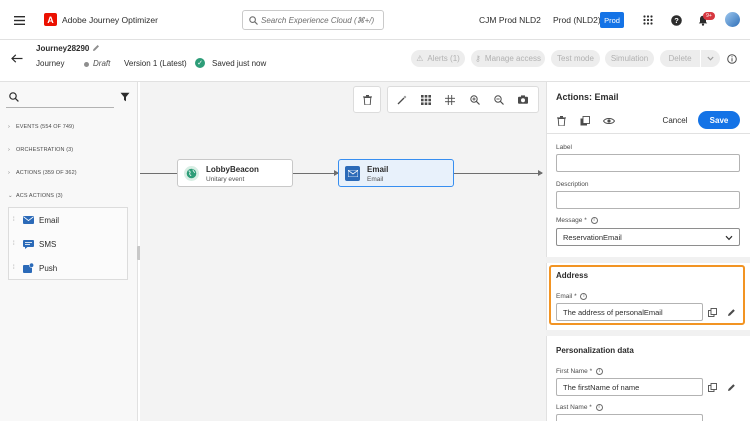 The image size is (750, 421). What do you see at coordinates (648, 237) in the screenshot?
I see `message-select: ReservationEmail` at bounding box center [648, 237].